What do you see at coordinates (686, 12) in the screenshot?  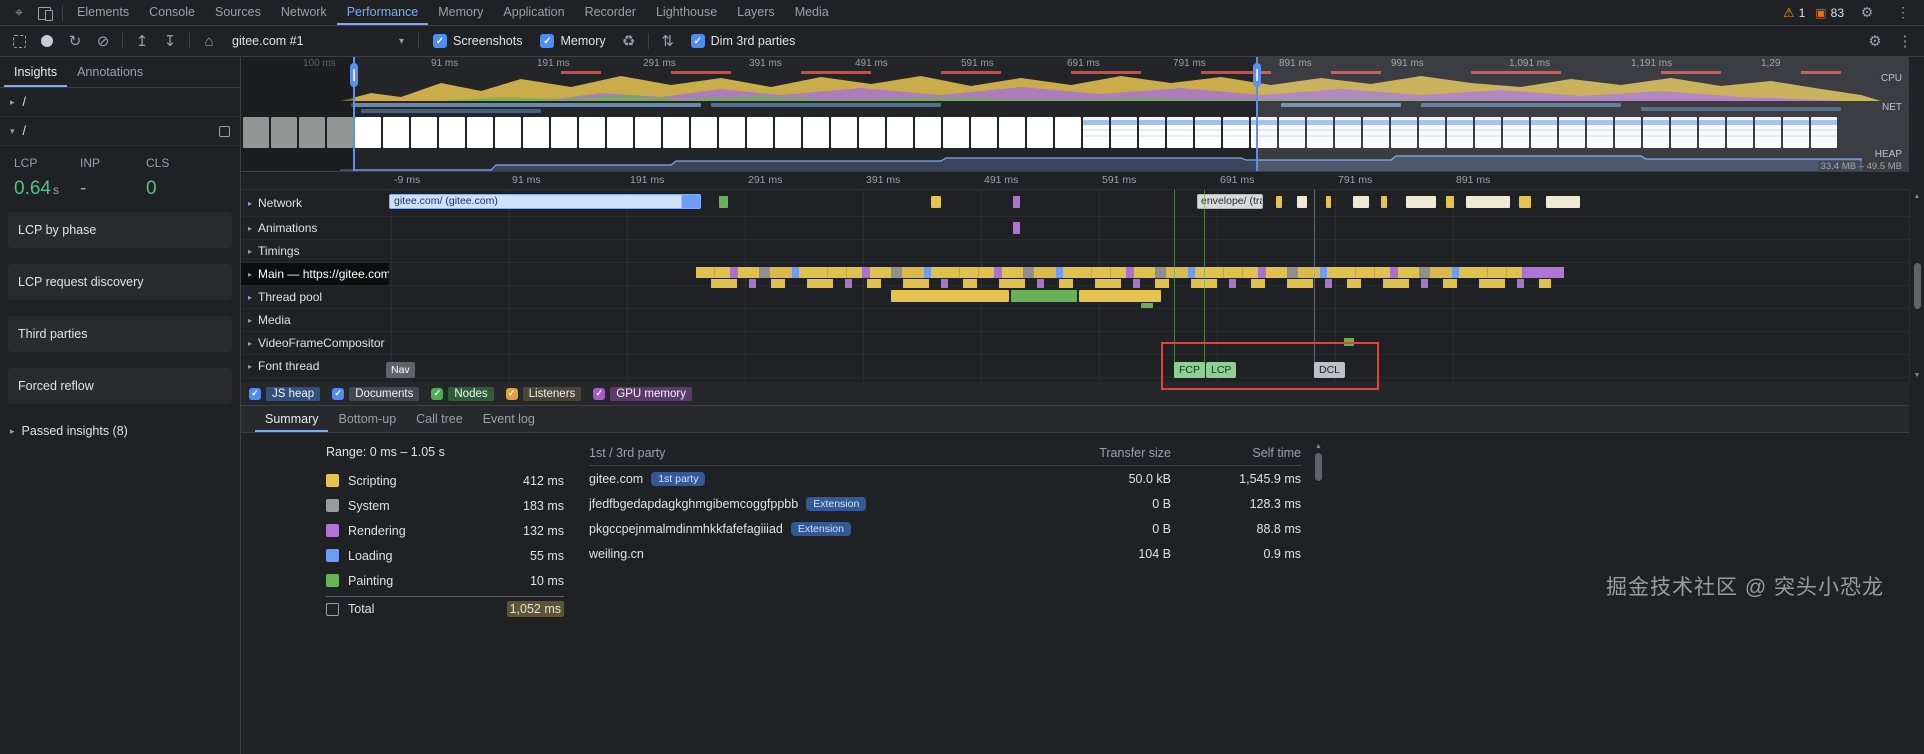 I see `tab-lighthouse: Lighthouse` at bounding box center [686, 12].